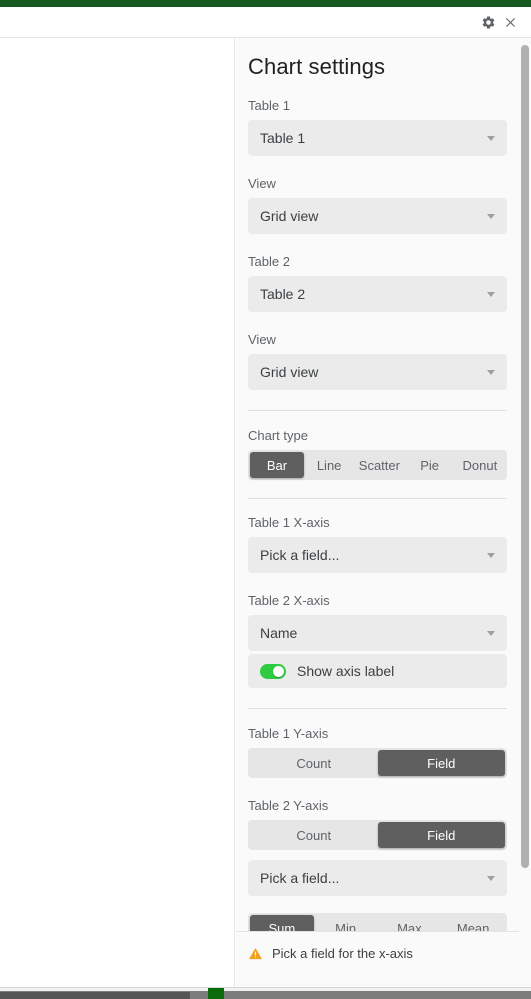  What do you see at coordinates (314, 763) in the screenshot?
I see `table1-yaxis-option-count: Count` at bounding box center [314, 763].